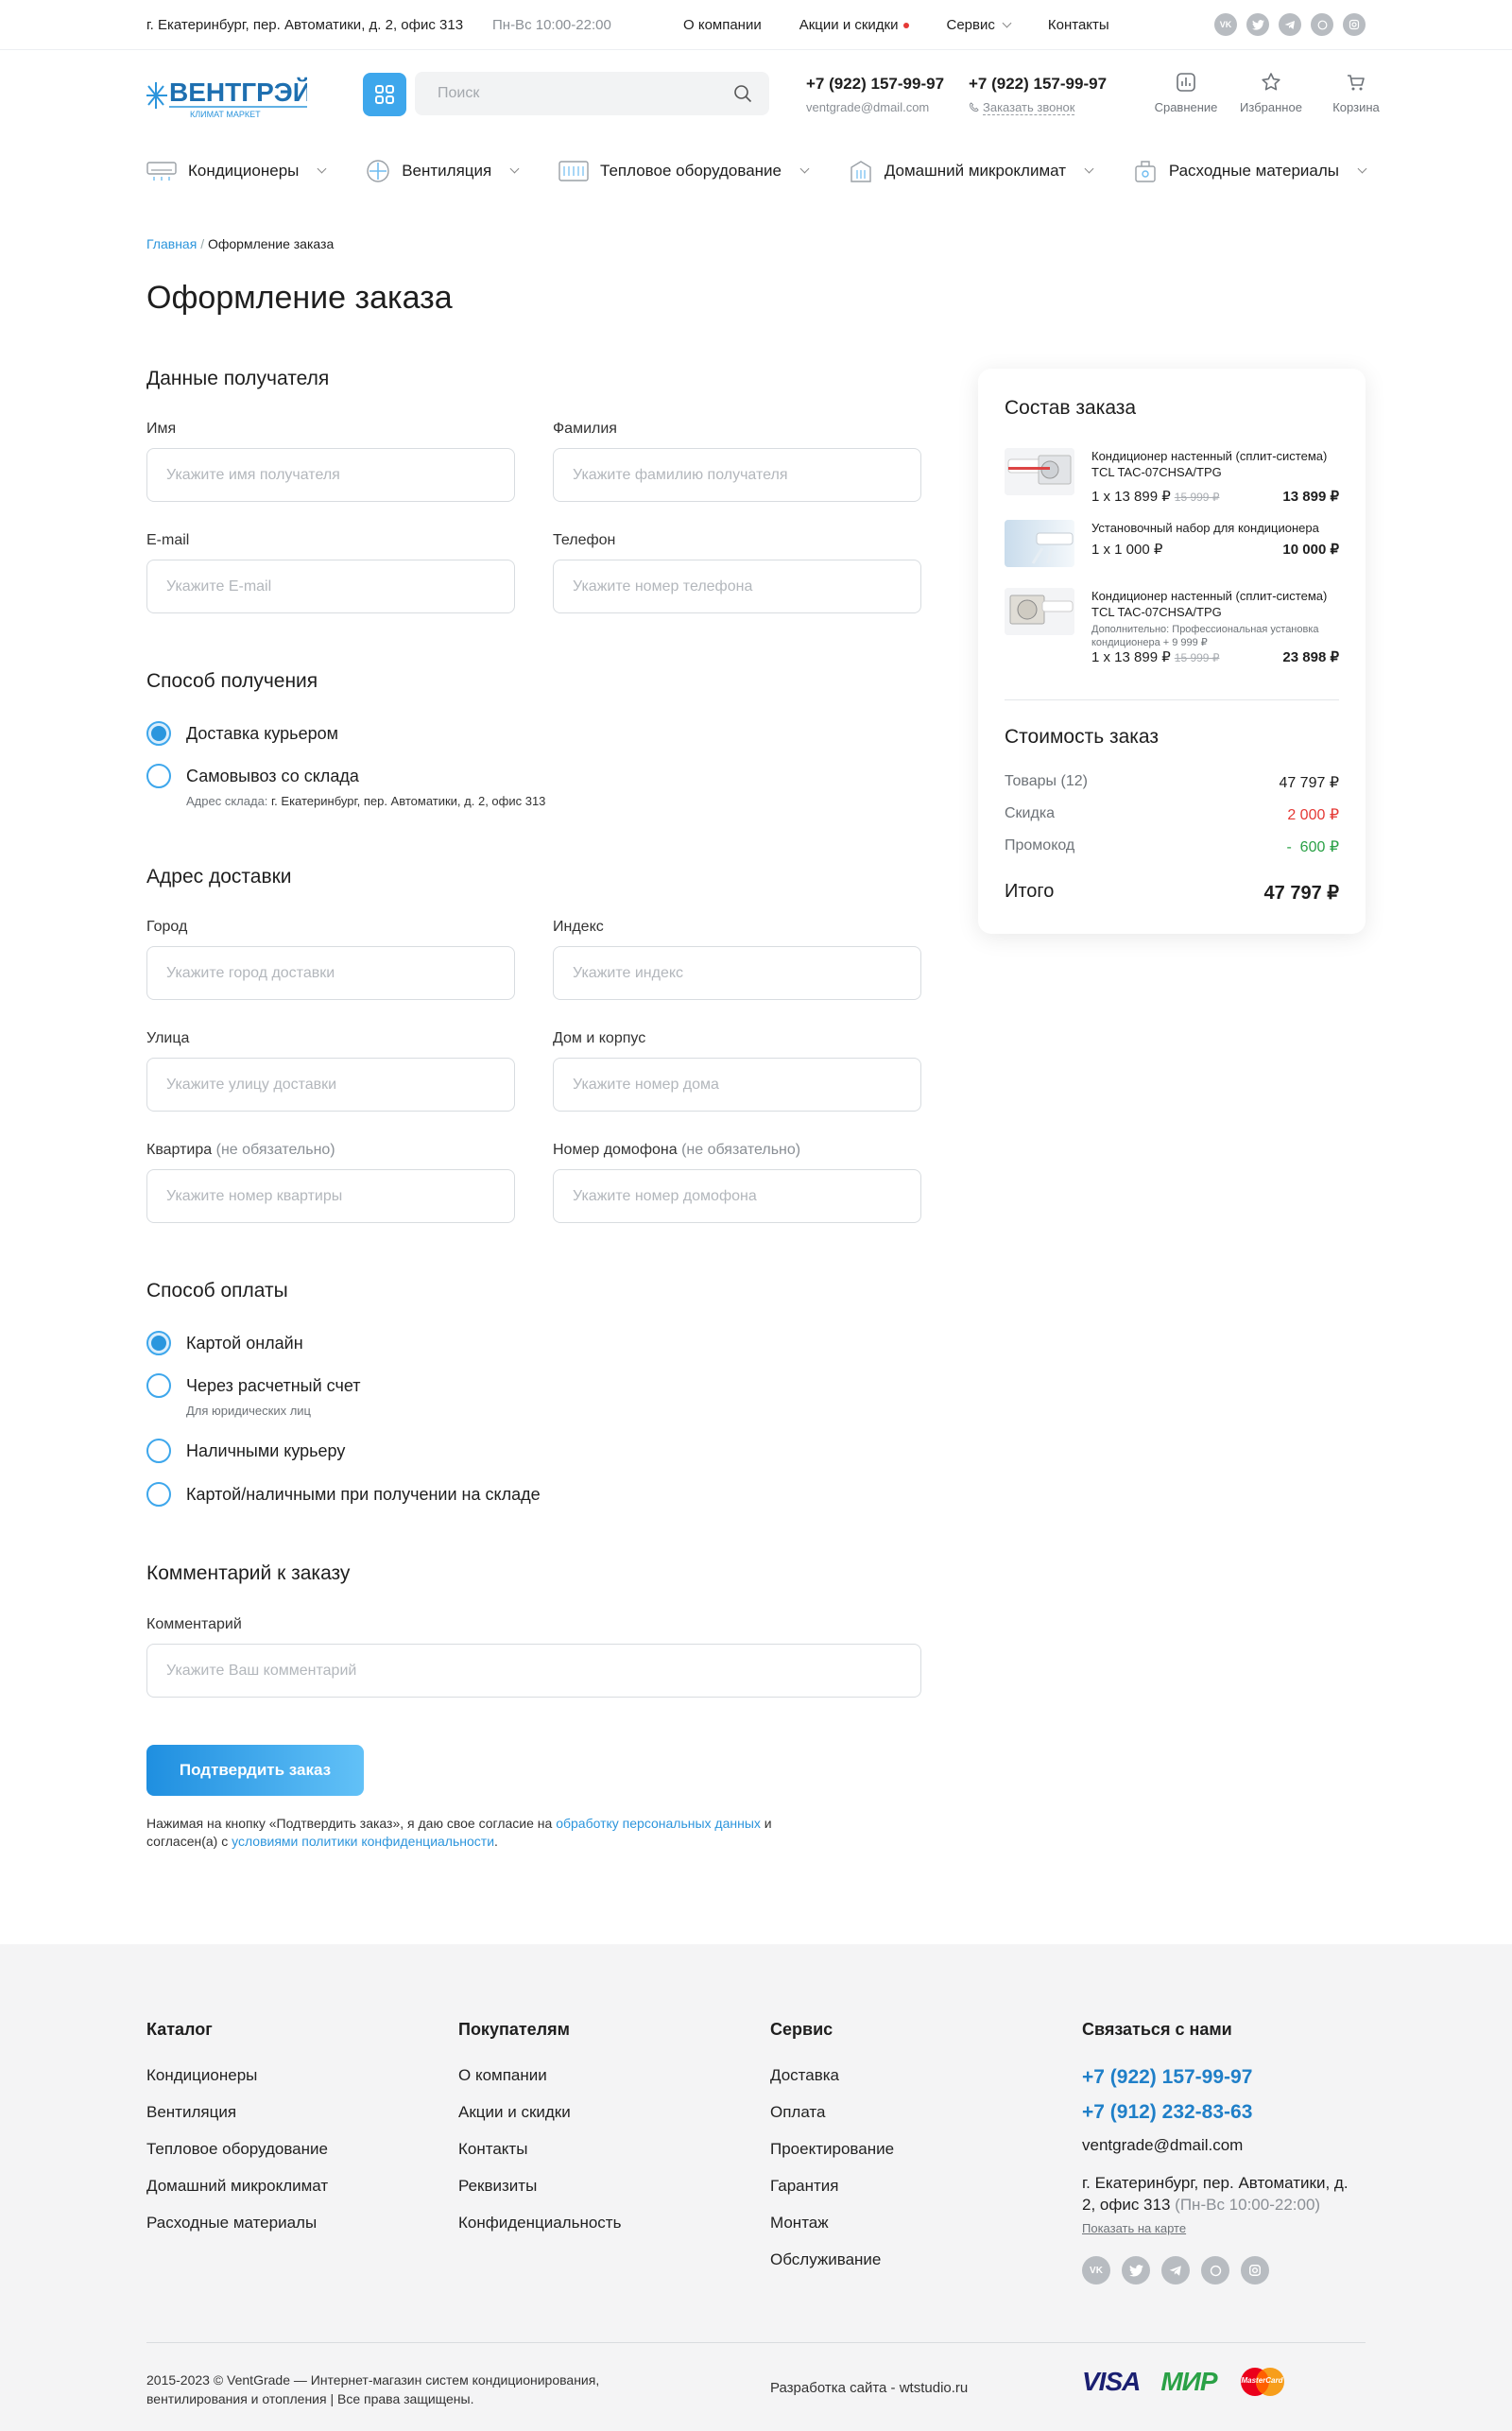 The image size is (1512, 2431). I want to click on house-input, so click(737, 1085).